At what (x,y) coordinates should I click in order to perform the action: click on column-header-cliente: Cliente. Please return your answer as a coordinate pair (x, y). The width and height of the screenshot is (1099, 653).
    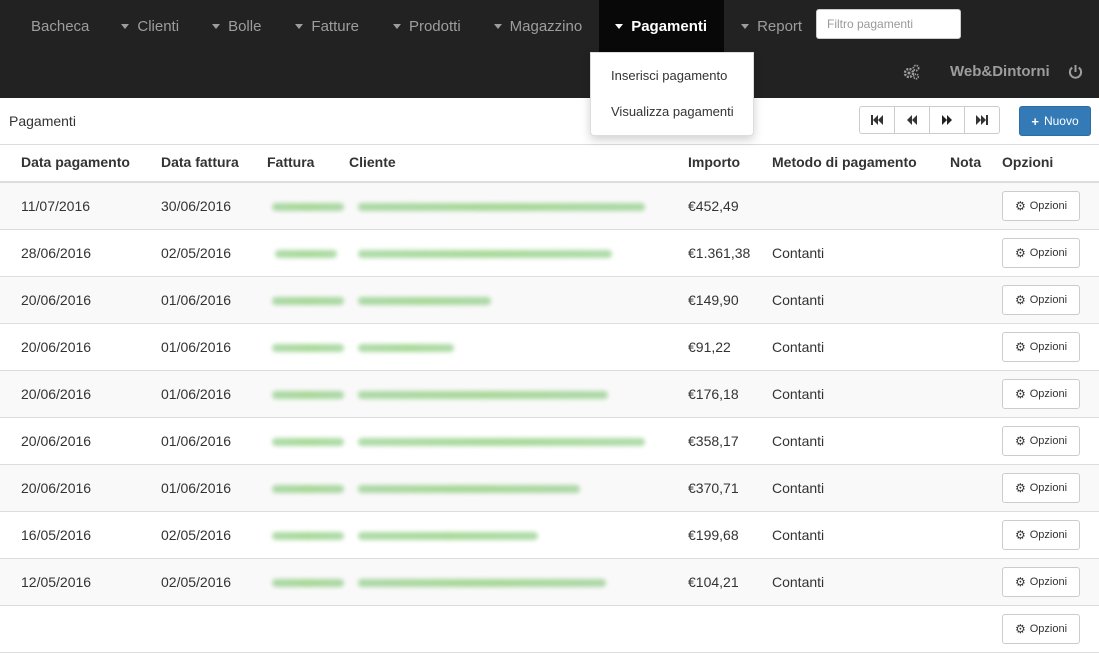
    Looking at the image, I should click on (372, 162).